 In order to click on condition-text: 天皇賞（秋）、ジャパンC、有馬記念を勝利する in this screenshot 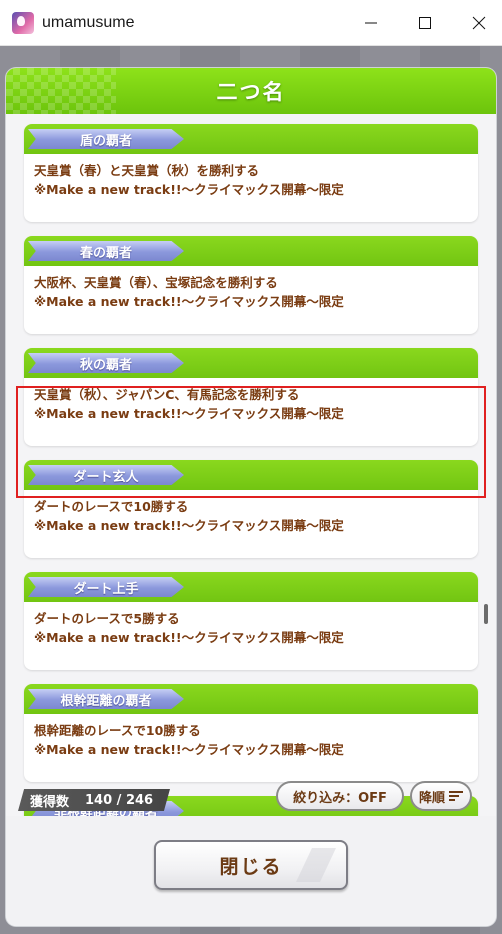, I will do `click(167, 394)`.